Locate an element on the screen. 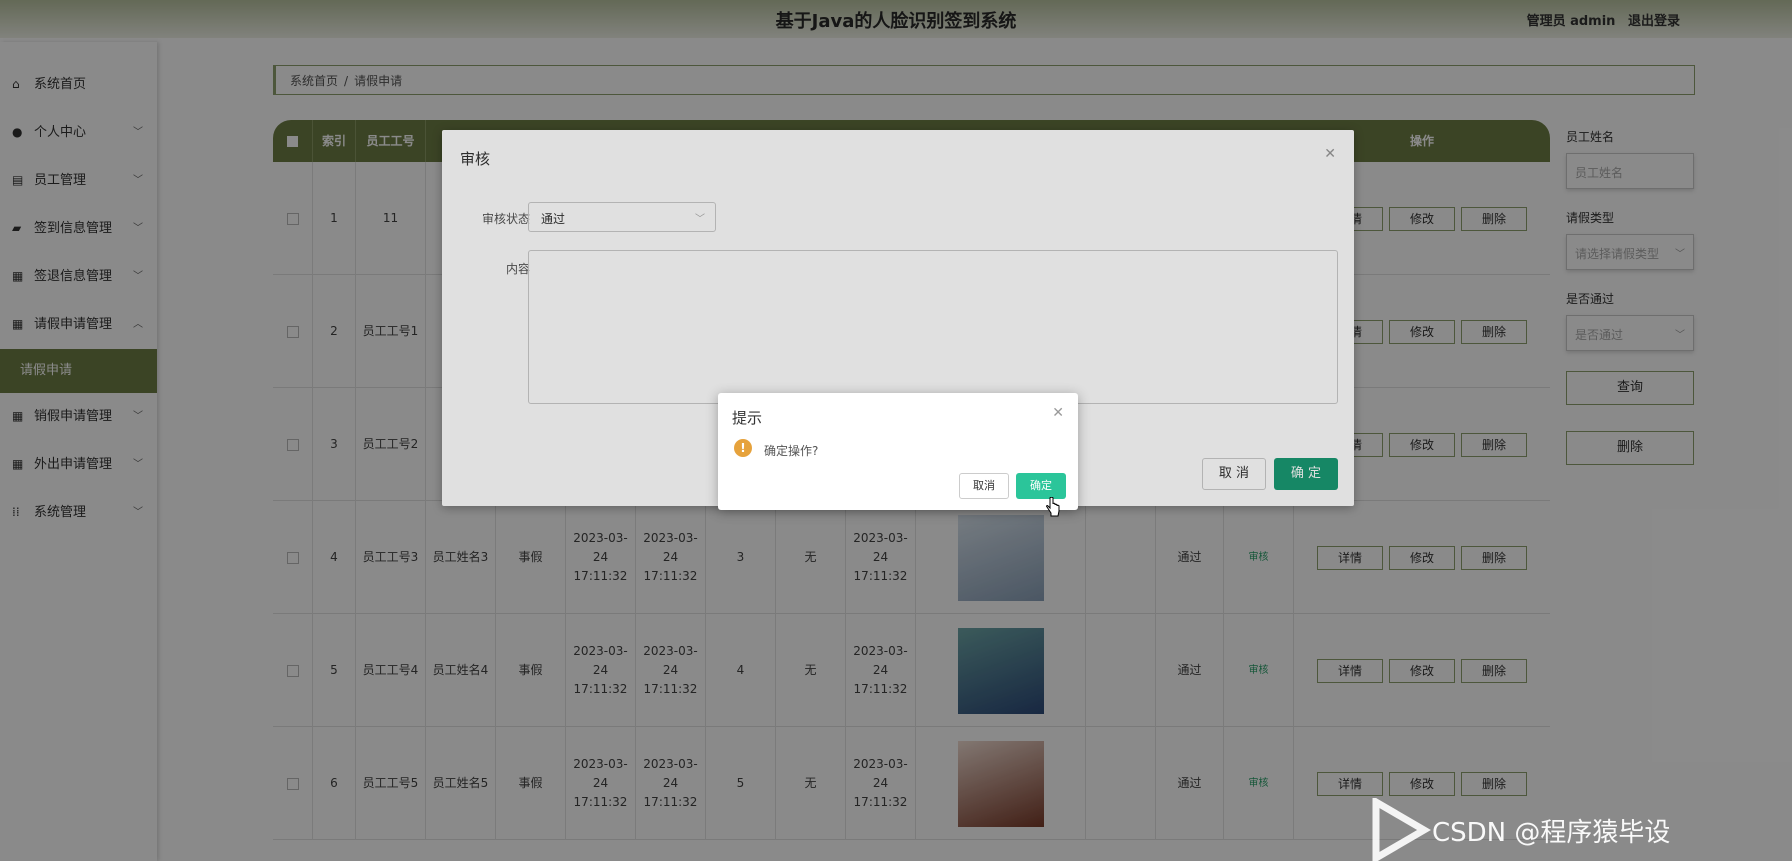 The height and width of the screenshot is (861, 1792). confirm-dialog: 提示 ✕ ! 确定操作? 取消 确定 is located at coordinates (898, 451).